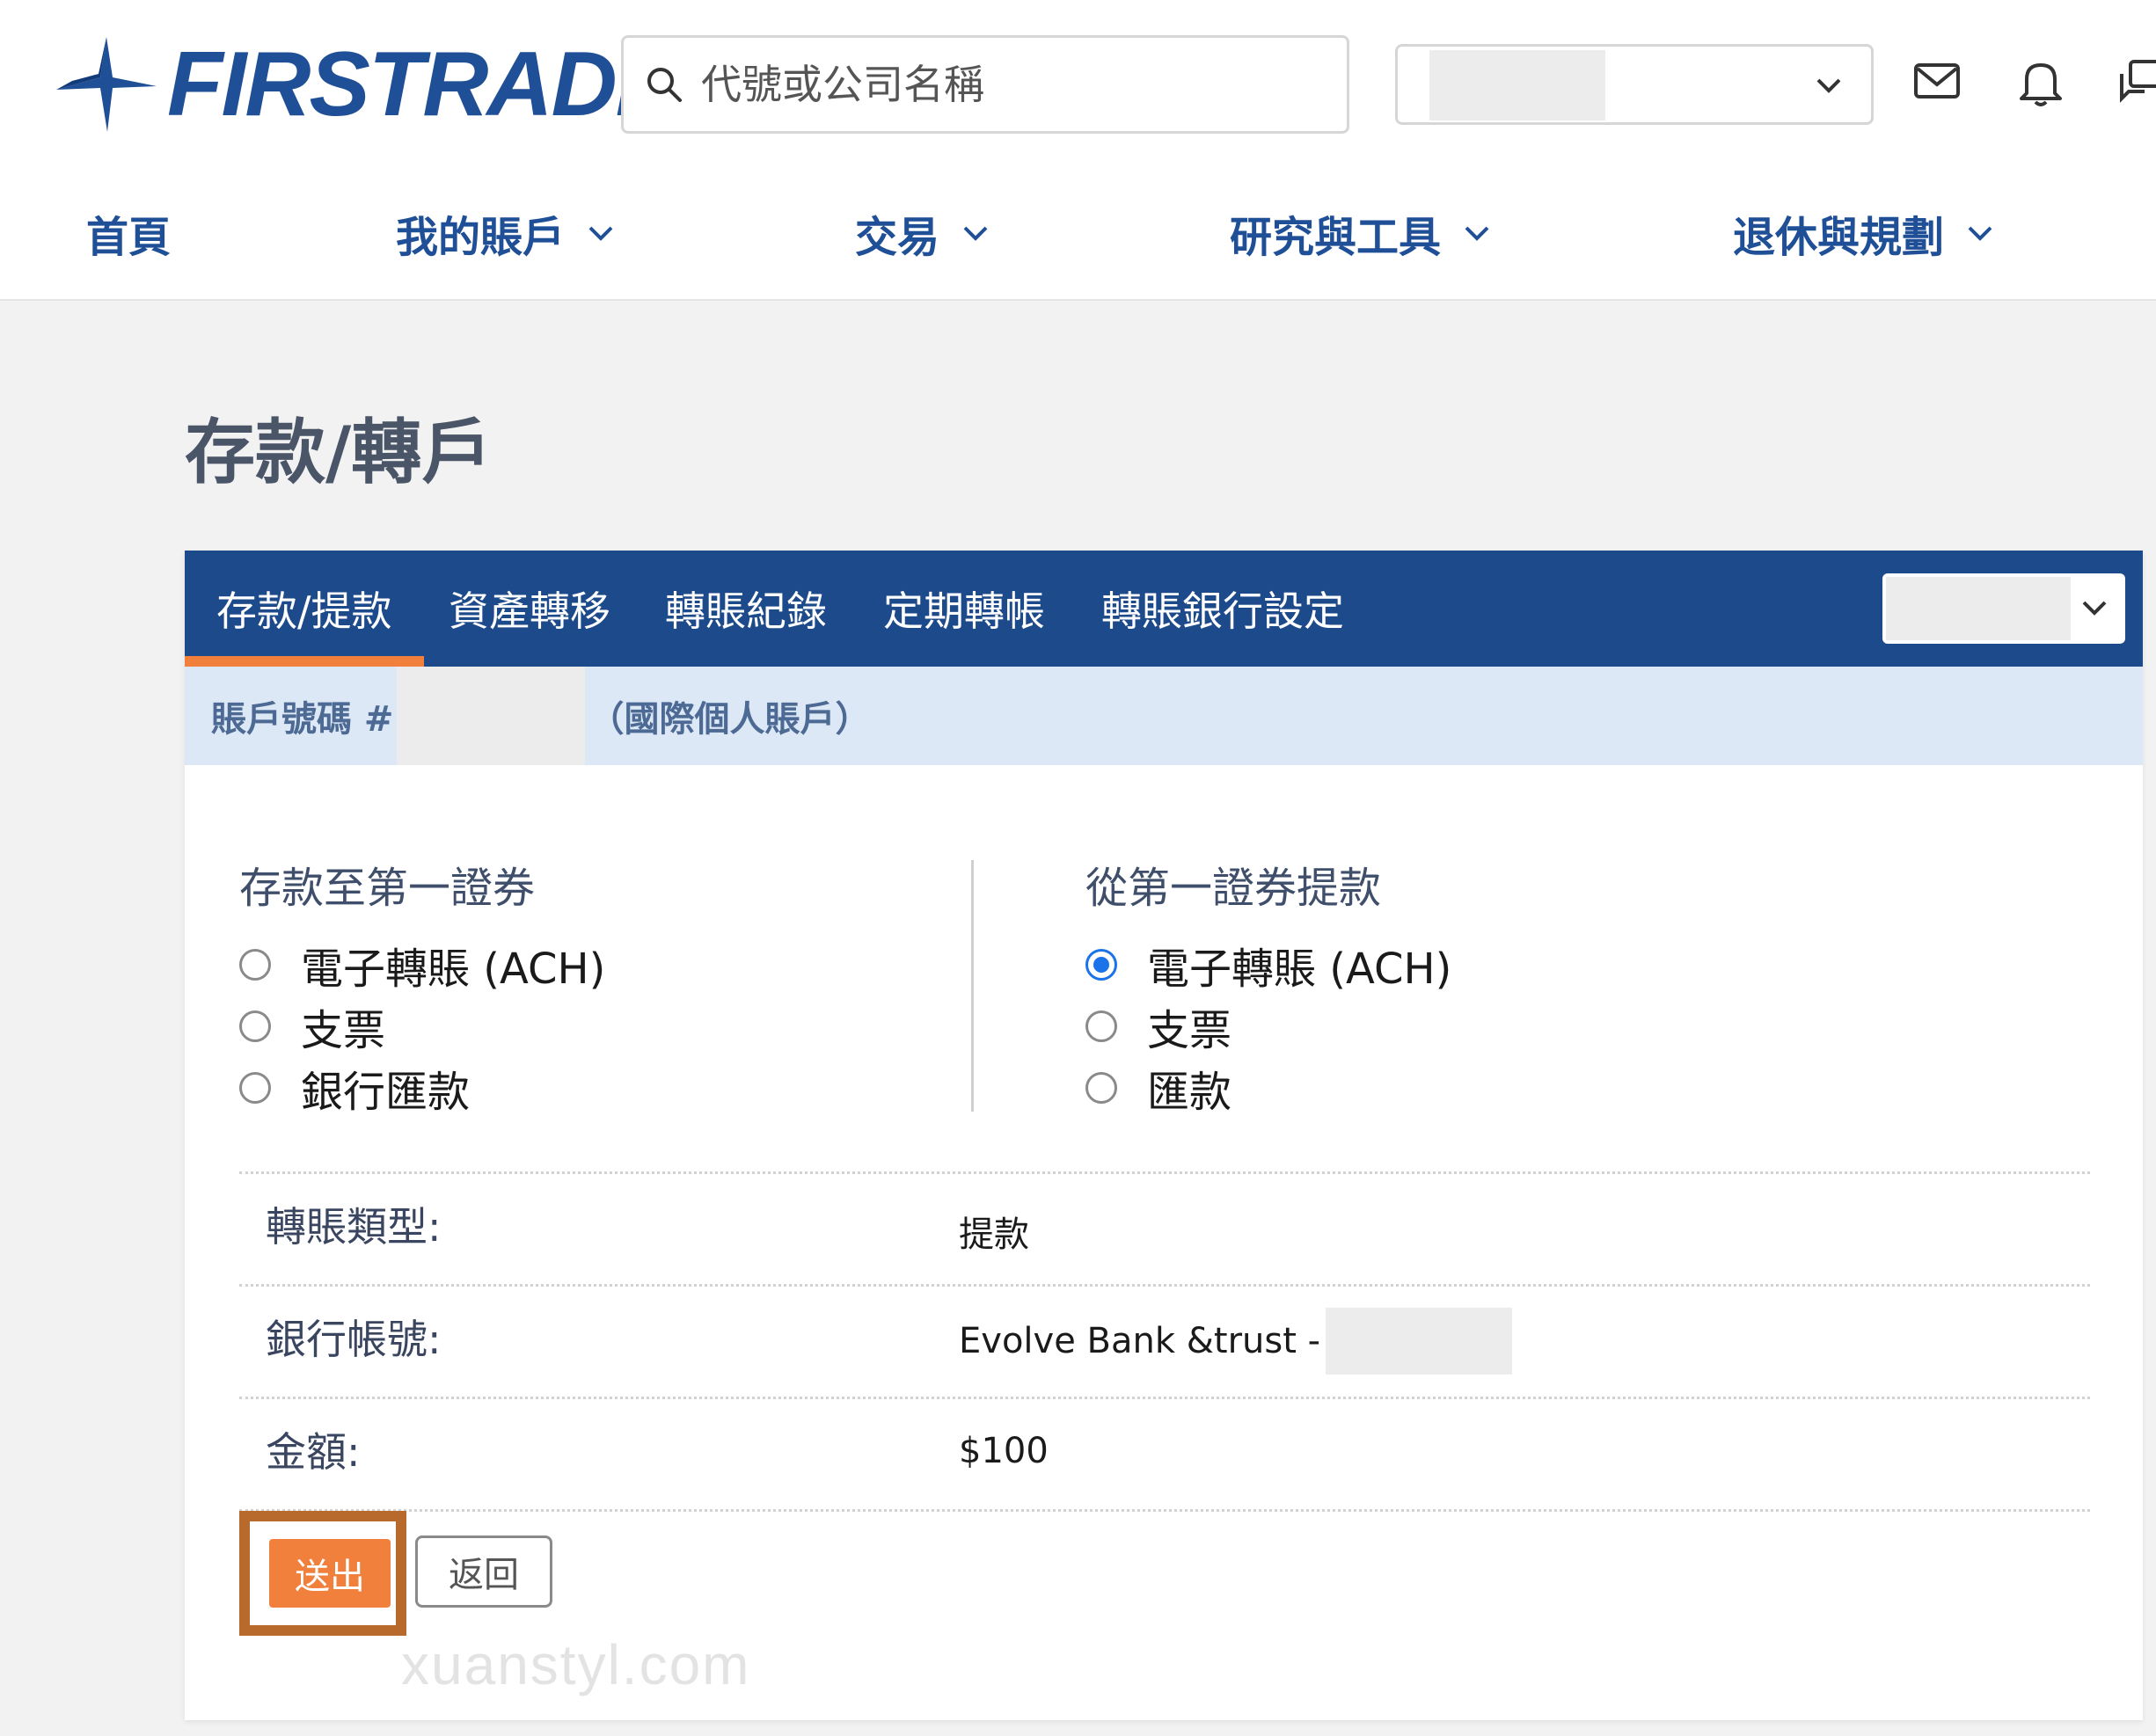 This screenshot has width=2156, height=1736. I want to click on search-icon, so click(664, 85).